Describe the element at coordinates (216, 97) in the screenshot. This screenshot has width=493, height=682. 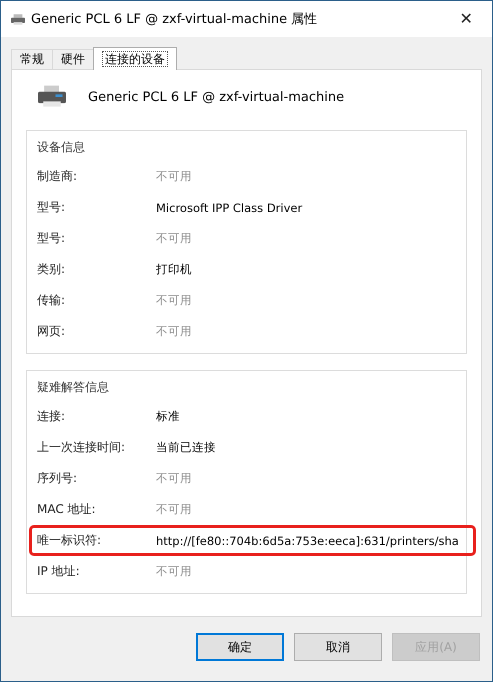
I see `device-name: Generic PCL 6 LF @ zxf-virtual-machine` at that location.